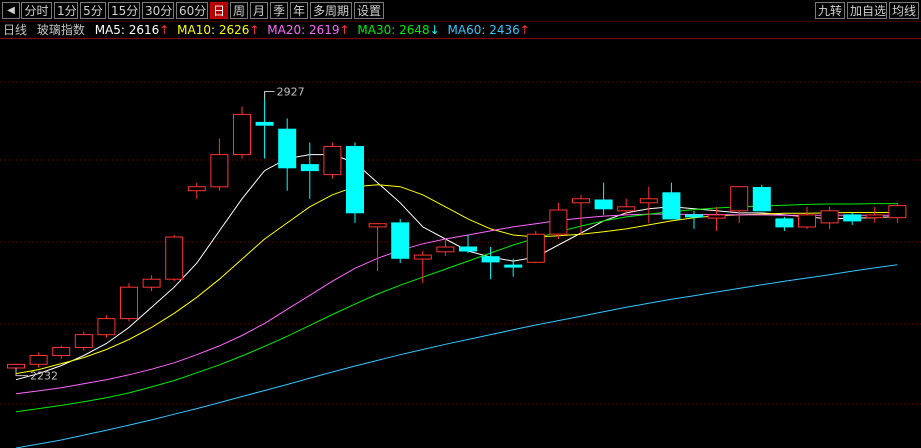  Describe the element at coordinates (254, 30) in the screenshot. I see `ma10-arrow-icon: ↑` at that location.